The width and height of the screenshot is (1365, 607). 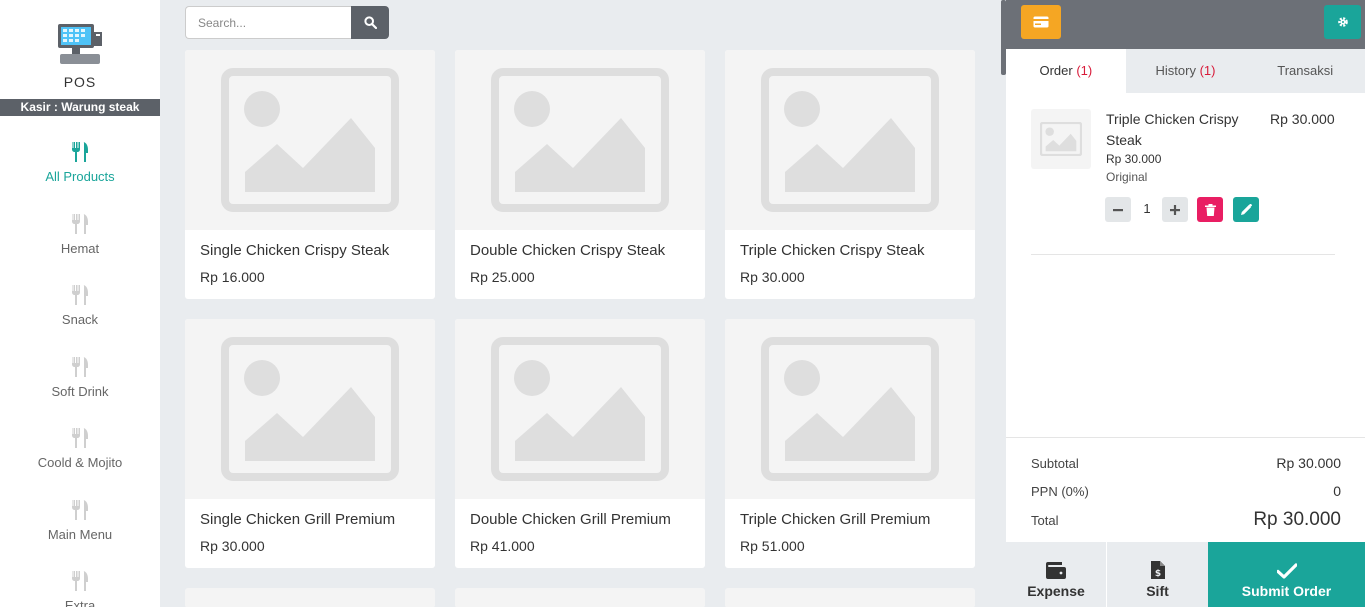 What do you see at coordinates (1157, 591) in the screenshot?
I see `sift-label: Sift` at bounding box center [1157, 591].